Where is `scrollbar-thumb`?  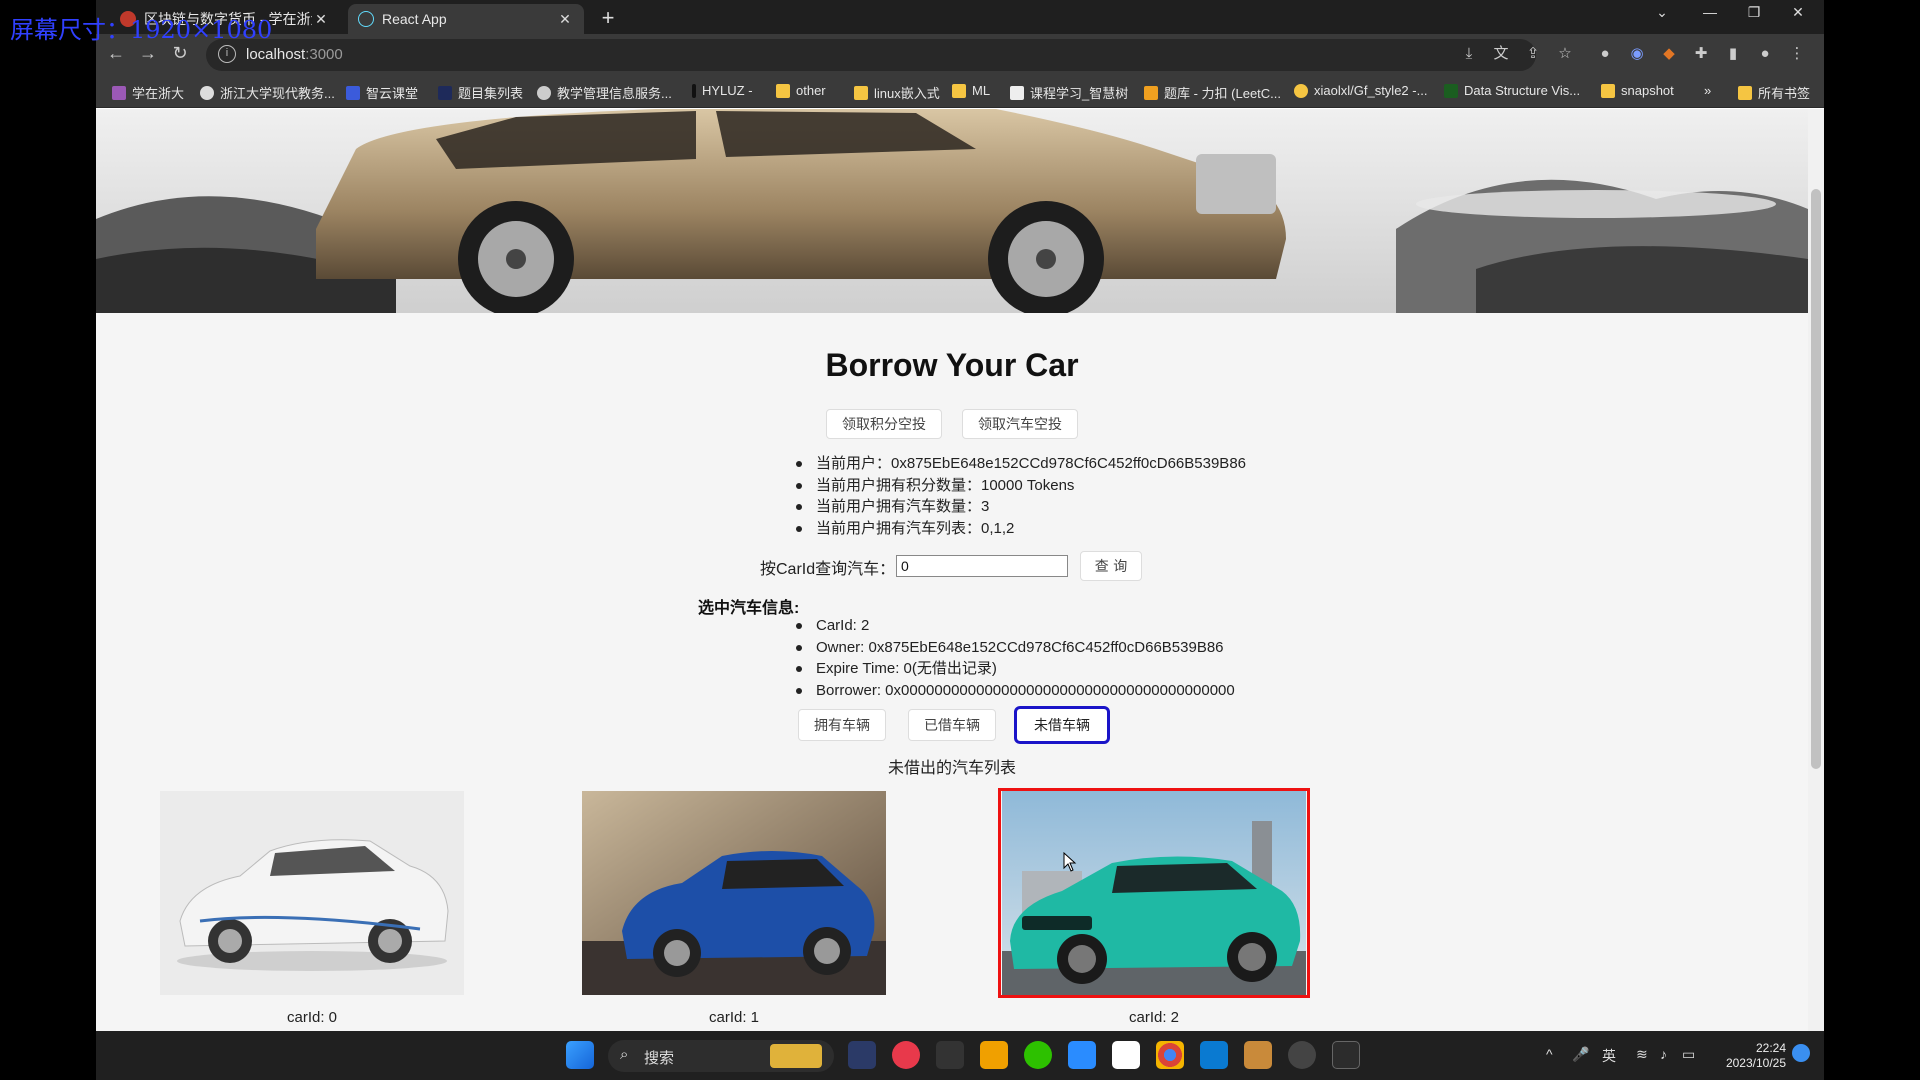
scrollbar-thumb is located at coordinates (1816, 479).